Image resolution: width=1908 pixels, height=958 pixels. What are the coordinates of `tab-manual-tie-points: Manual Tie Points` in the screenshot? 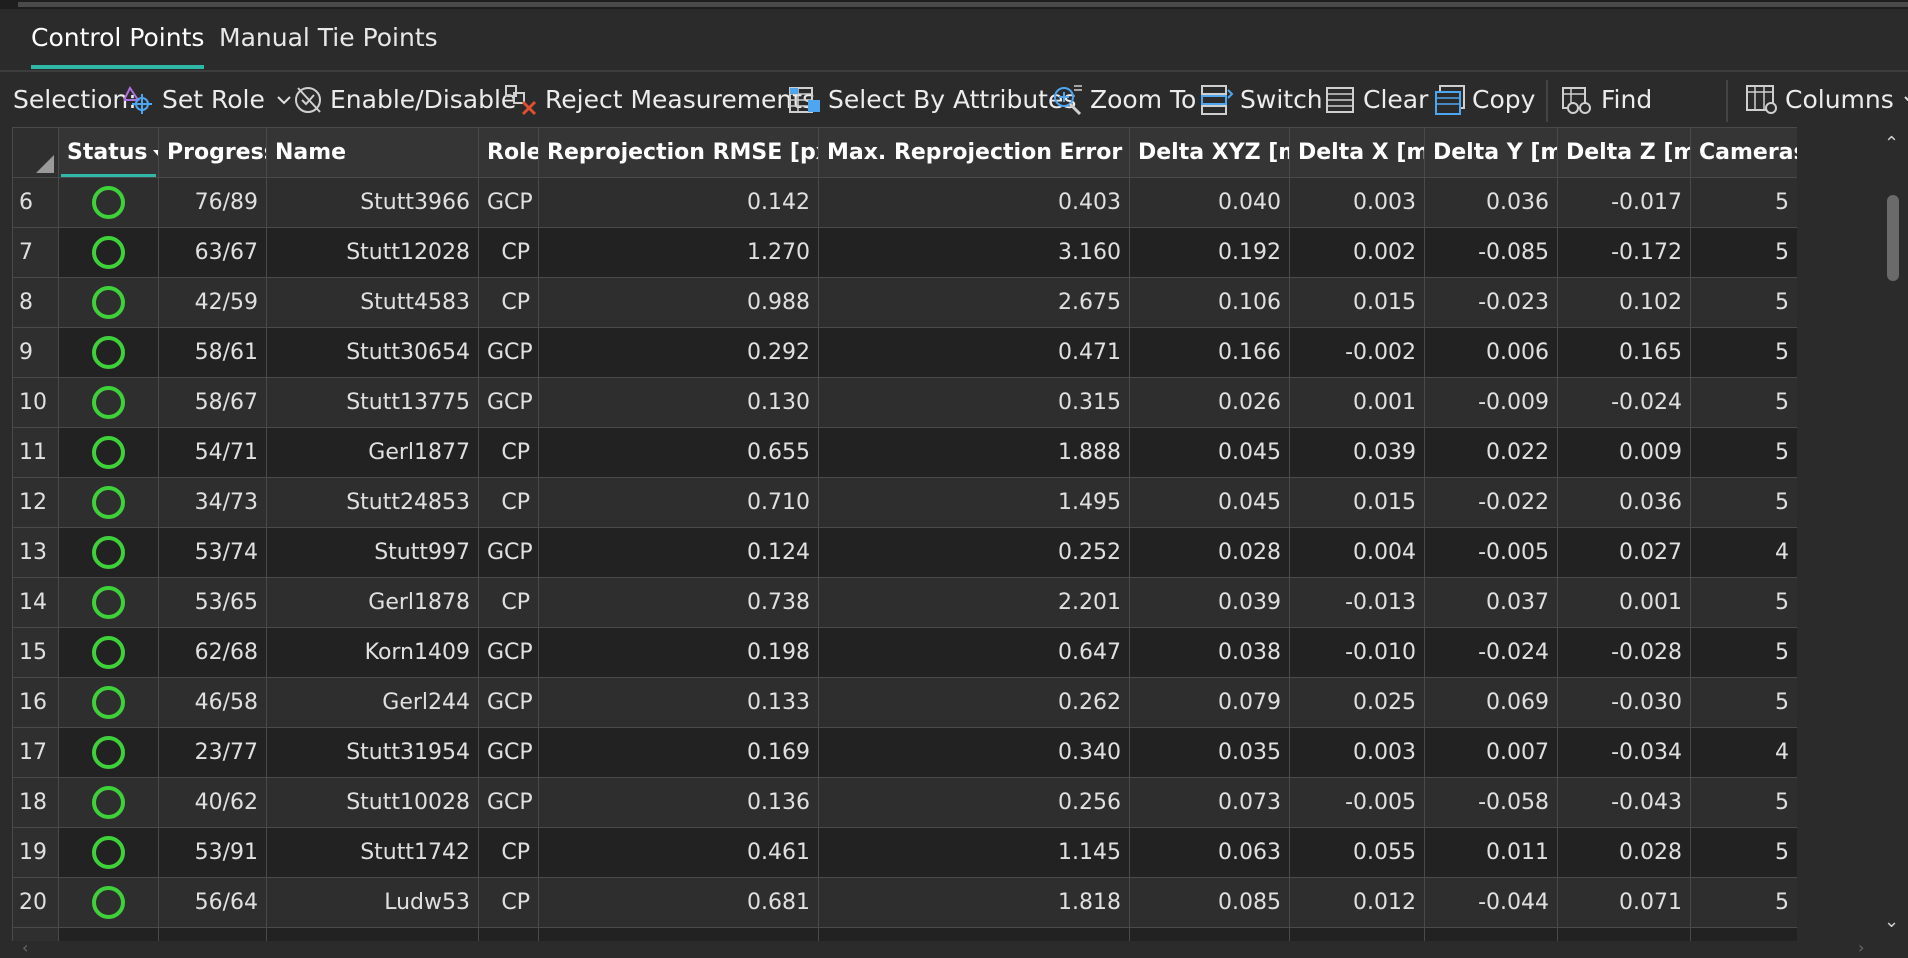 It's located at (328, 39).